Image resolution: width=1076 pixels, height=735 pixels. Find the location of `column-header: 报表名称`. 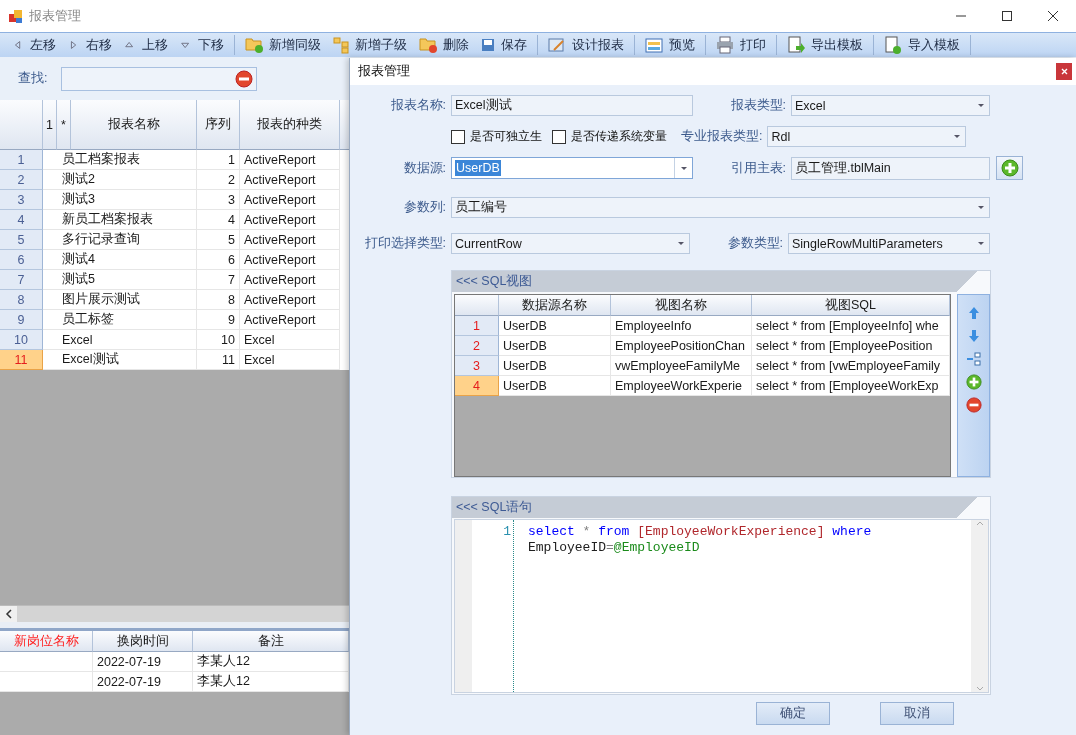

column-header: 报表名称 is located at coordinates (134, 125).